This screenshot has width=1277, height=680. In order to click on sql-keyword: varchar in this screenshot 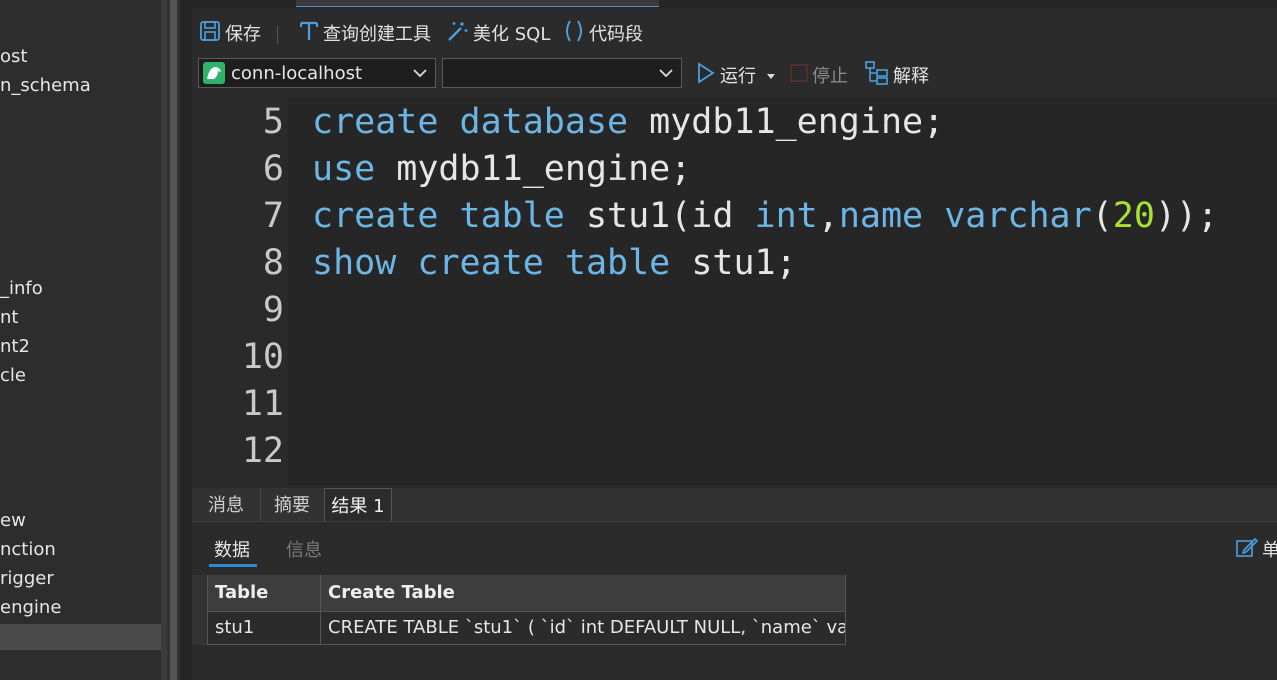, I will do `click(1018, 216)`.